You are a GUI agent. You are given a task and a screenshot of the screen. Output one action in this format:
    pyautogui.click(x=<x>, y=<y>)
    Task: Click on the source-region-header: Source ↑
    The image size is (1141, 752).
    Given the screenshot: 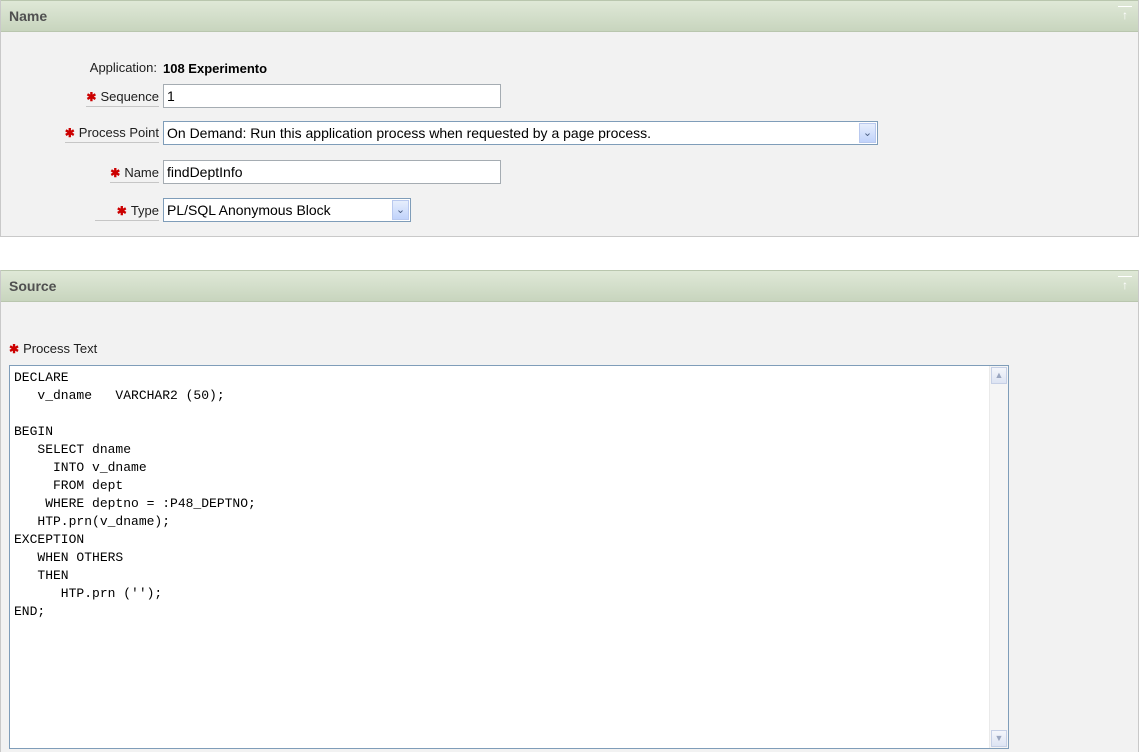 What is the action you would take?
    pyautogui.click(x=569, y=286)
    